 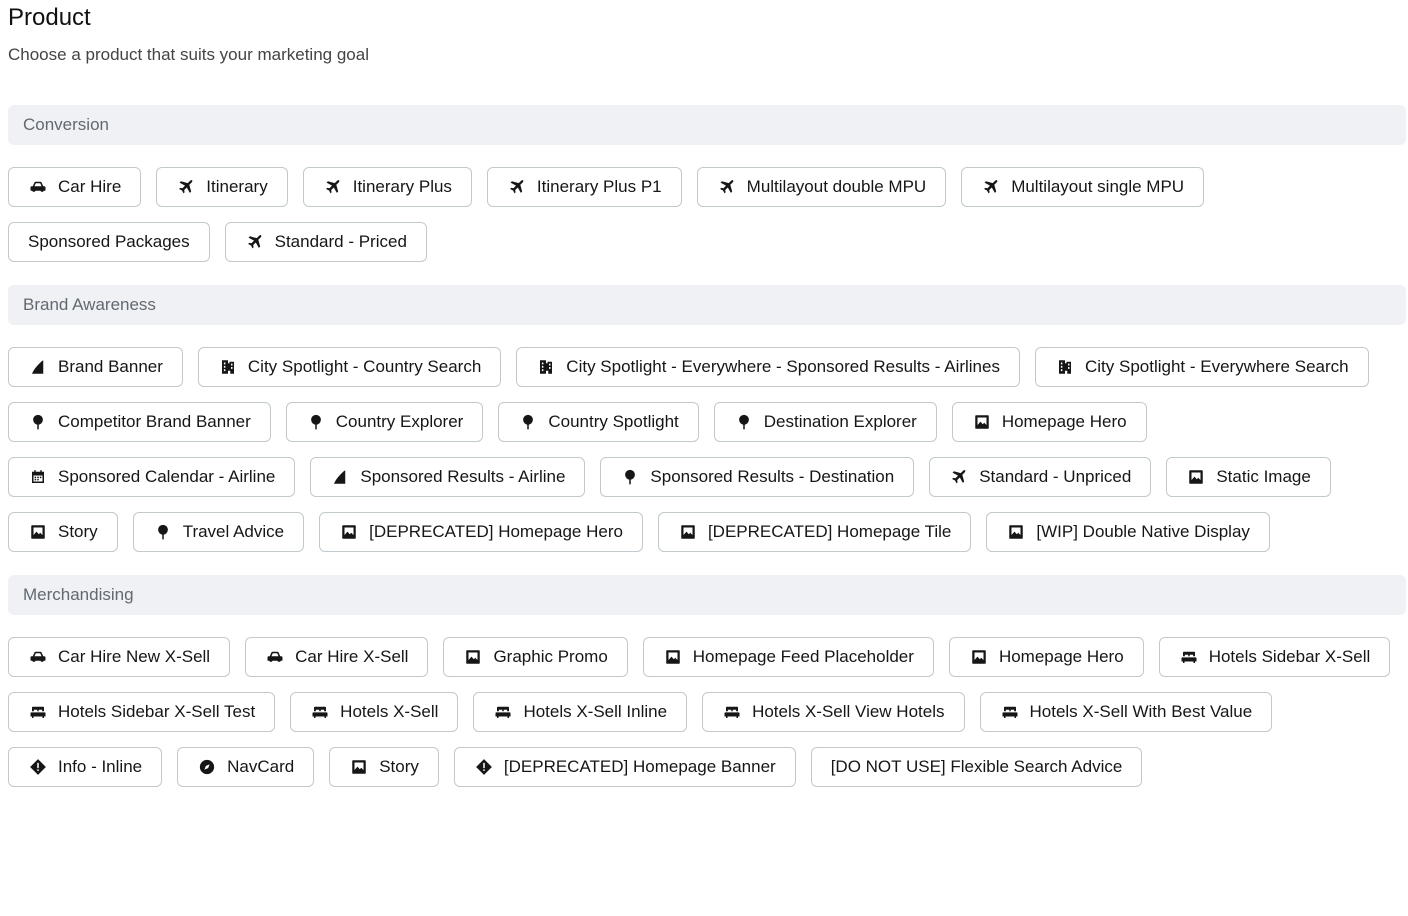 What do you see at coordinates (119, 657) in the screenshot?
I see `product-chip-car-hire-new-x-sell: Car Hire New X-Sell` at bounding box center [119, 657].